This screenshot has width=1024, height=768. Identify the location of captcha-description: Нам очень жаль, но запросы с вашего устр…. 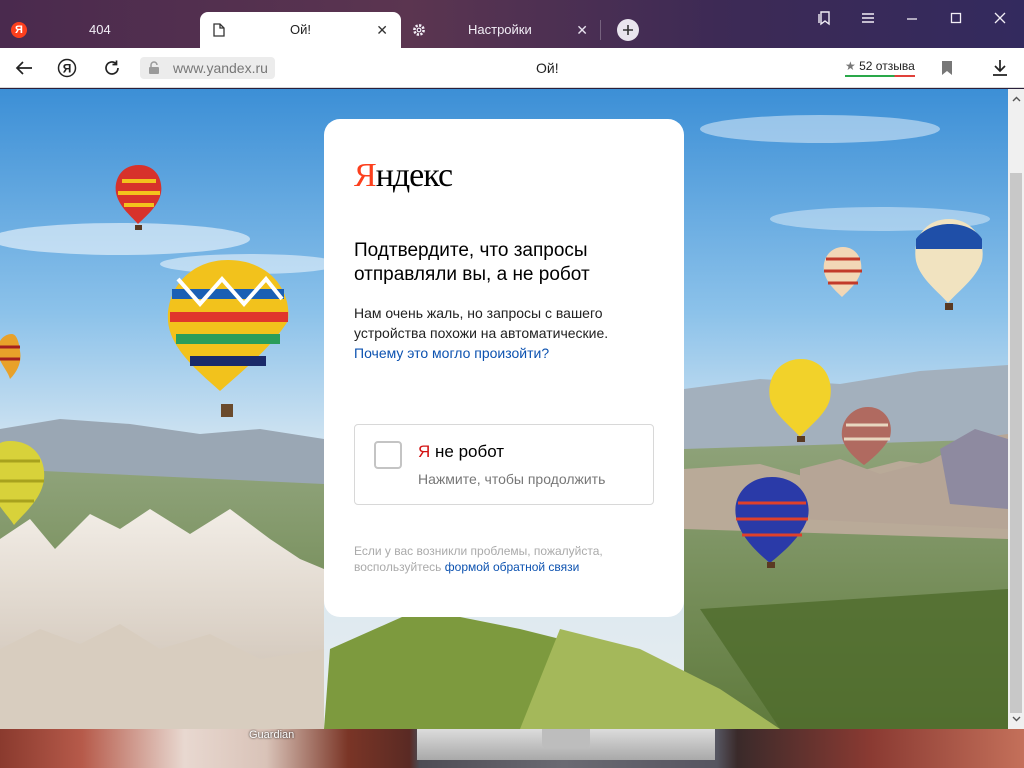
(494, 333).